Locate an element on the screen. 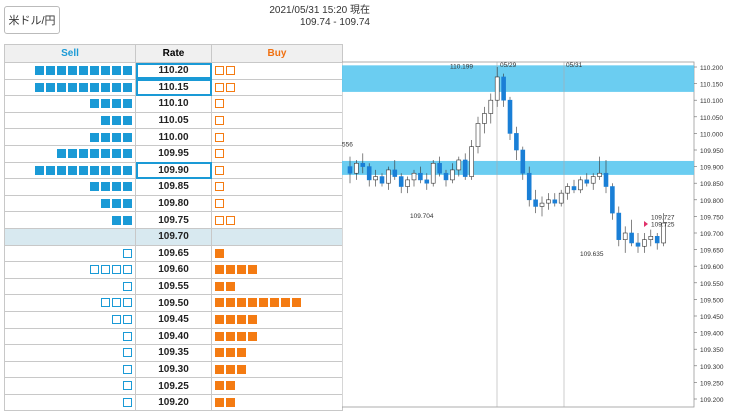  order-book-row: 109.75 is located at coordinates (173, 220).